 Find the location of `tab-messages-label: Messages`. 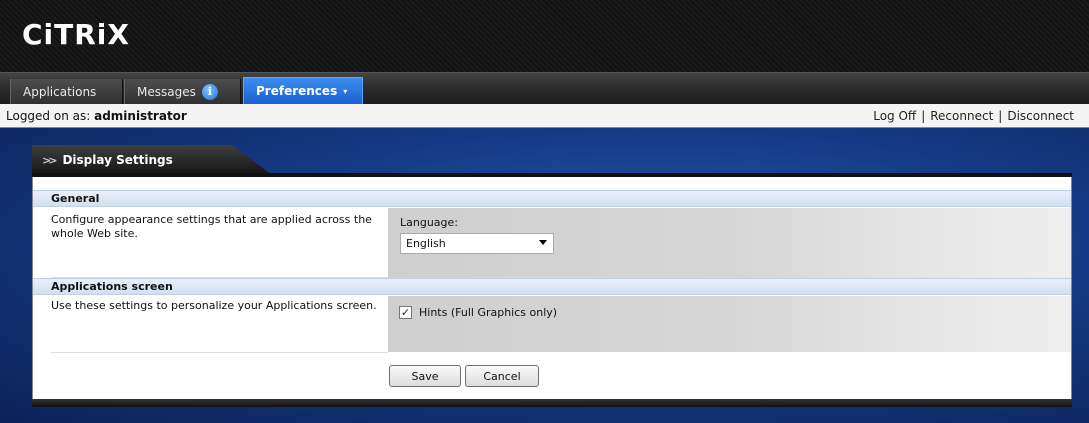

tab-messages-label: Messages is located at coordinates (166, 92).